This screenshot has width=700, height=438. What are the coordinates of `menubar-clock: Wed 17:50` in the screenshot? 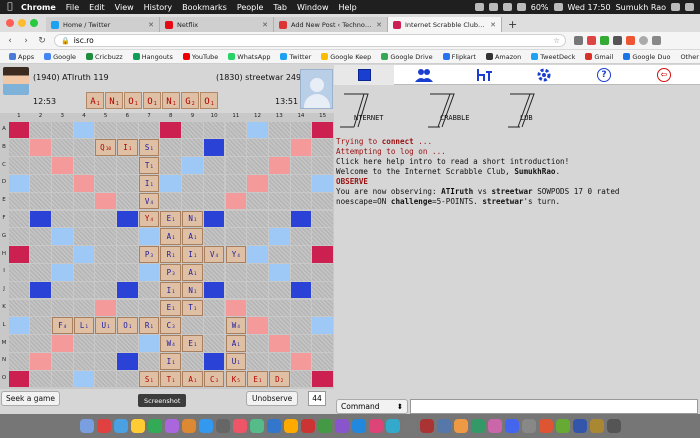 It's located at (589, 7).